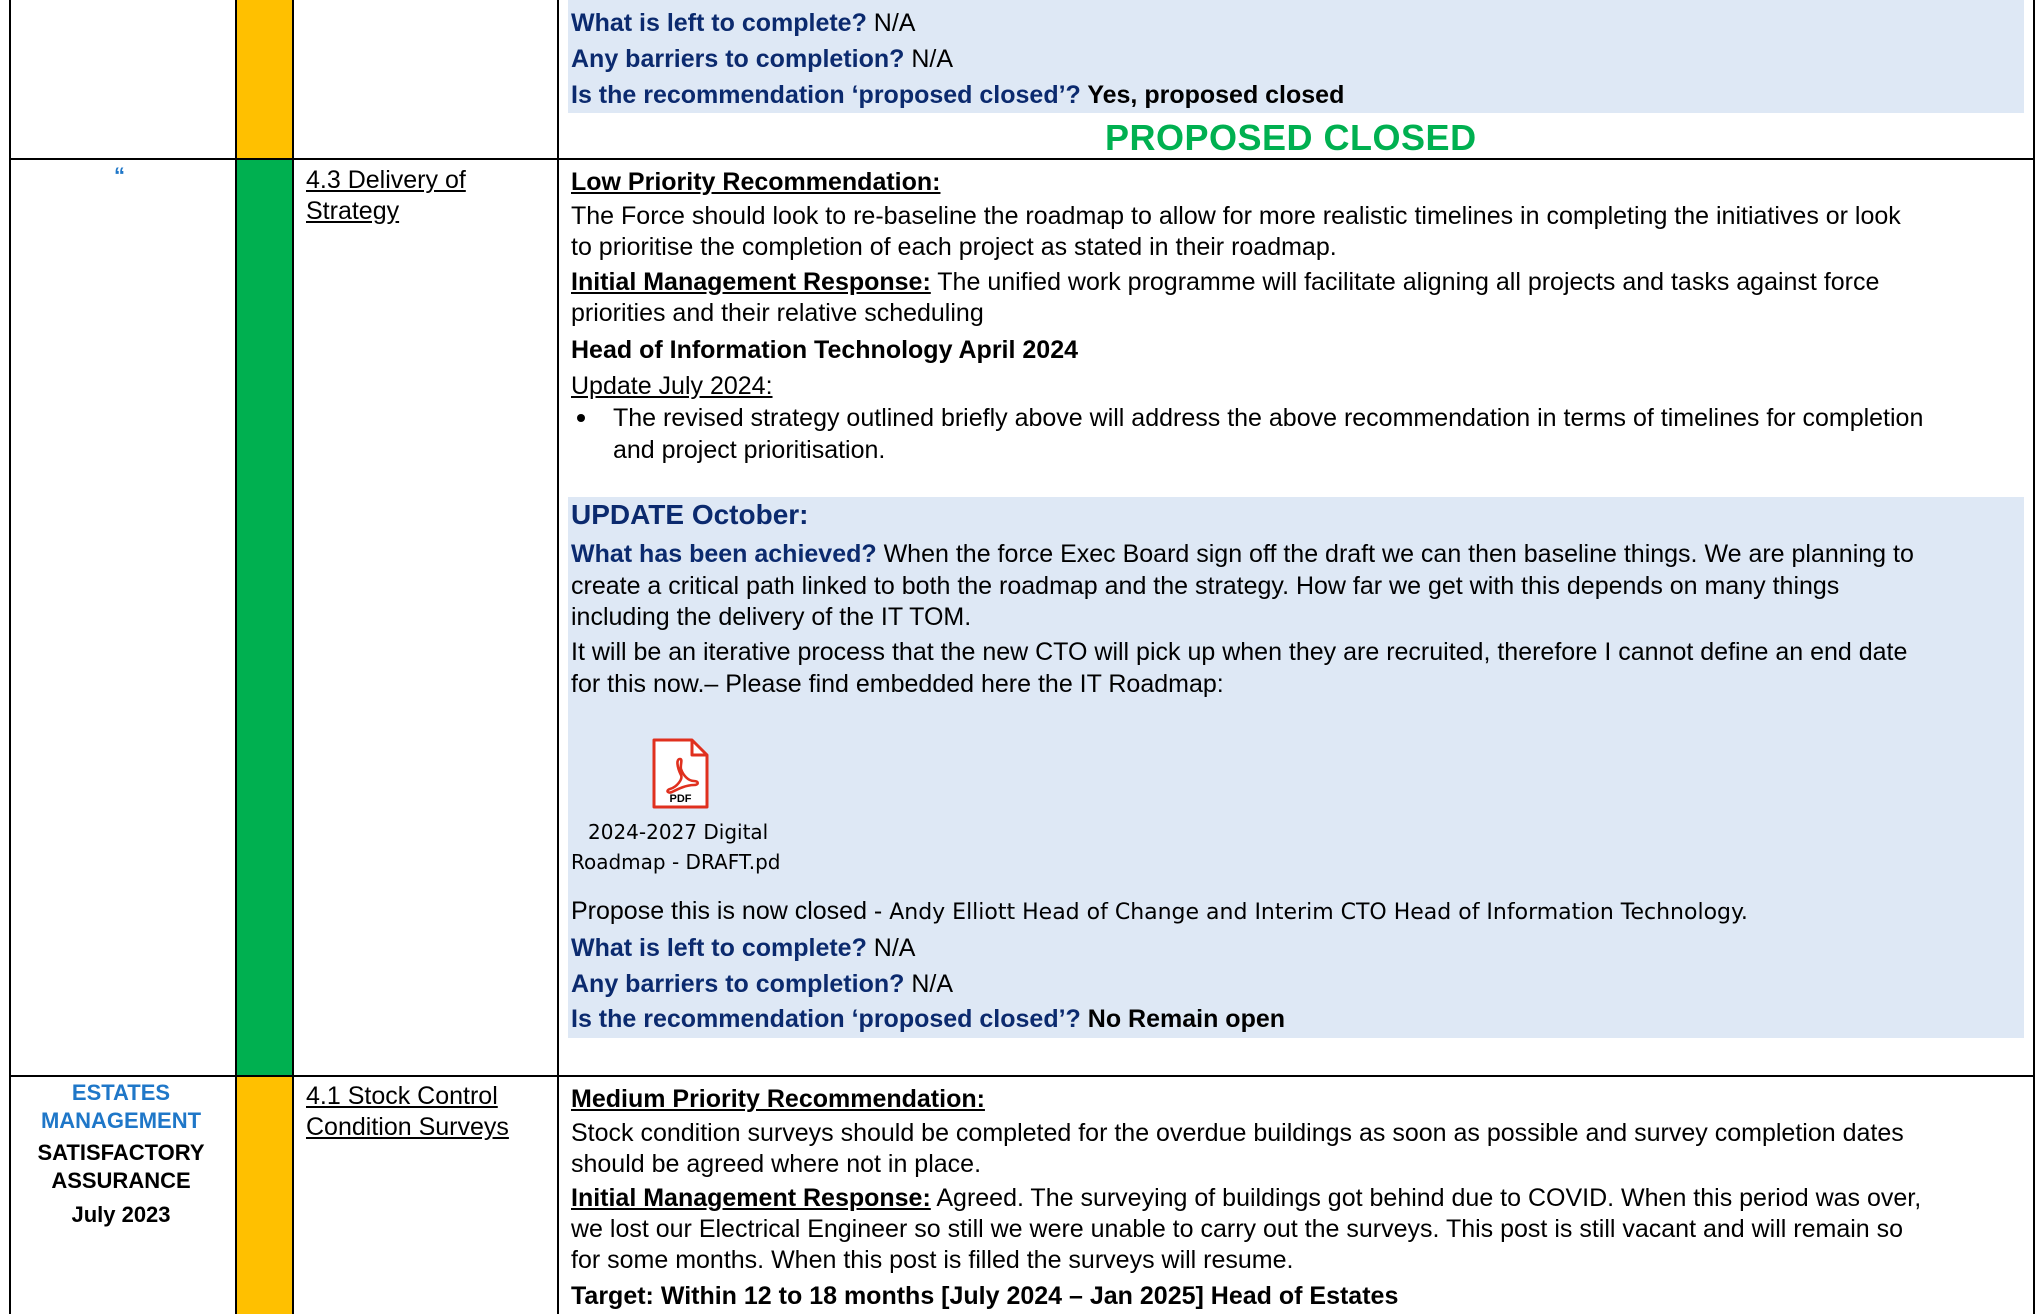 The image size is (2035, 1314). What do you see at coordinates (1291, 137) in the screenshot?
I see `status-banner: PROPOSED CLOSED` at bounding box center [1291, 137].